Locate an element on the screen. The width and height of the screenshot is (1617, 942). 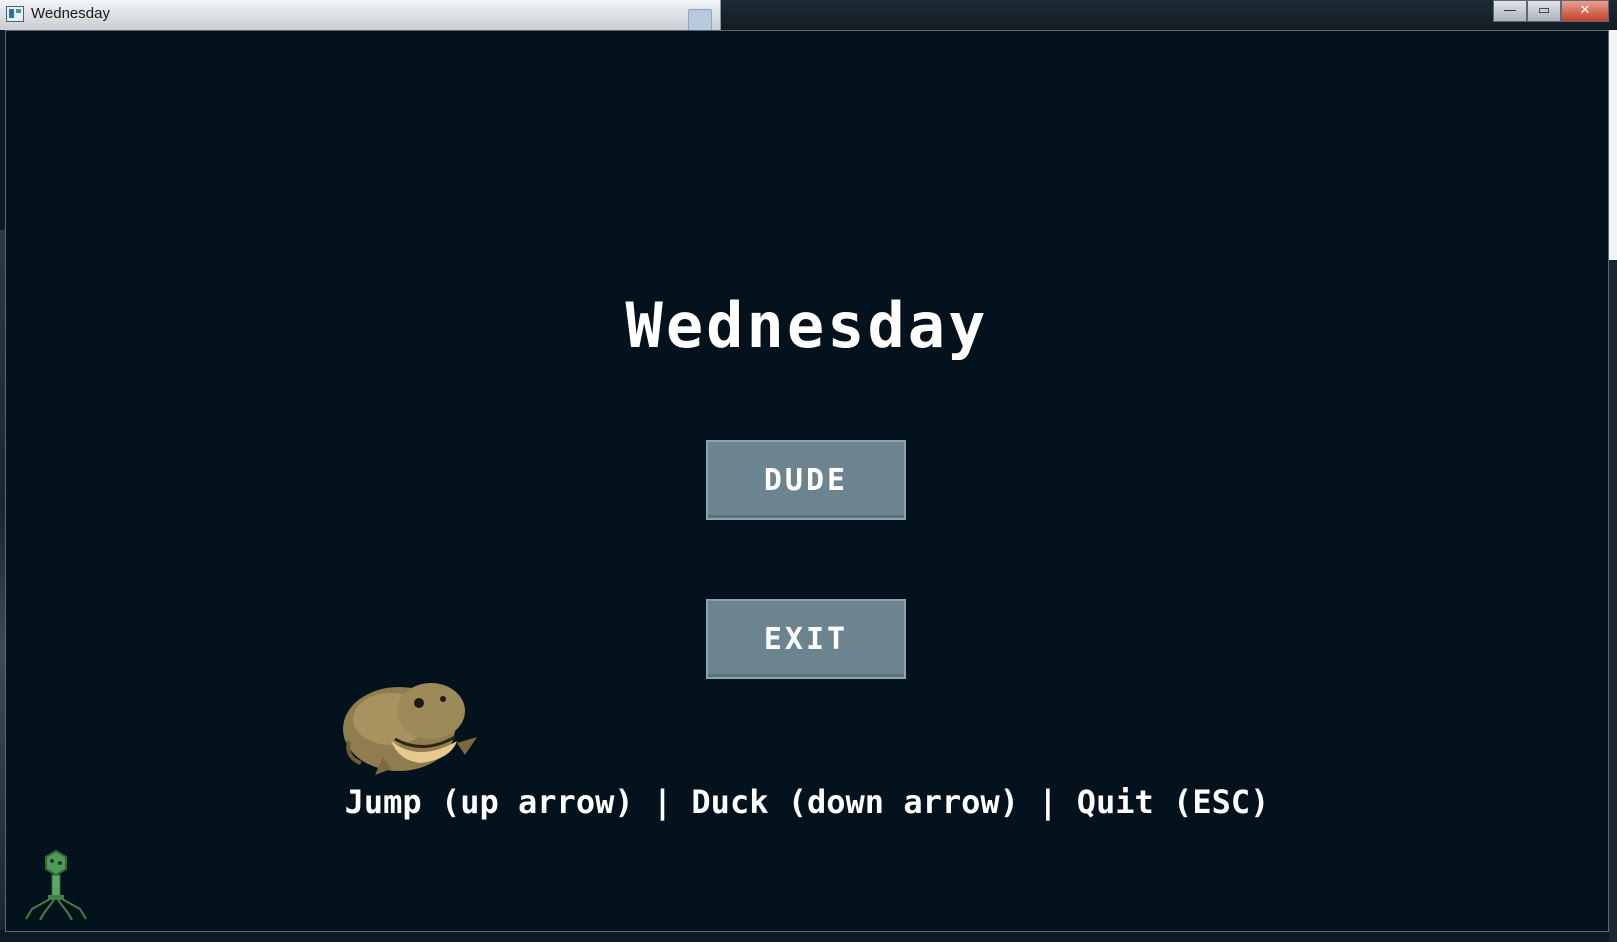
window-title: Wednesday is located at coordinates (70, 13).